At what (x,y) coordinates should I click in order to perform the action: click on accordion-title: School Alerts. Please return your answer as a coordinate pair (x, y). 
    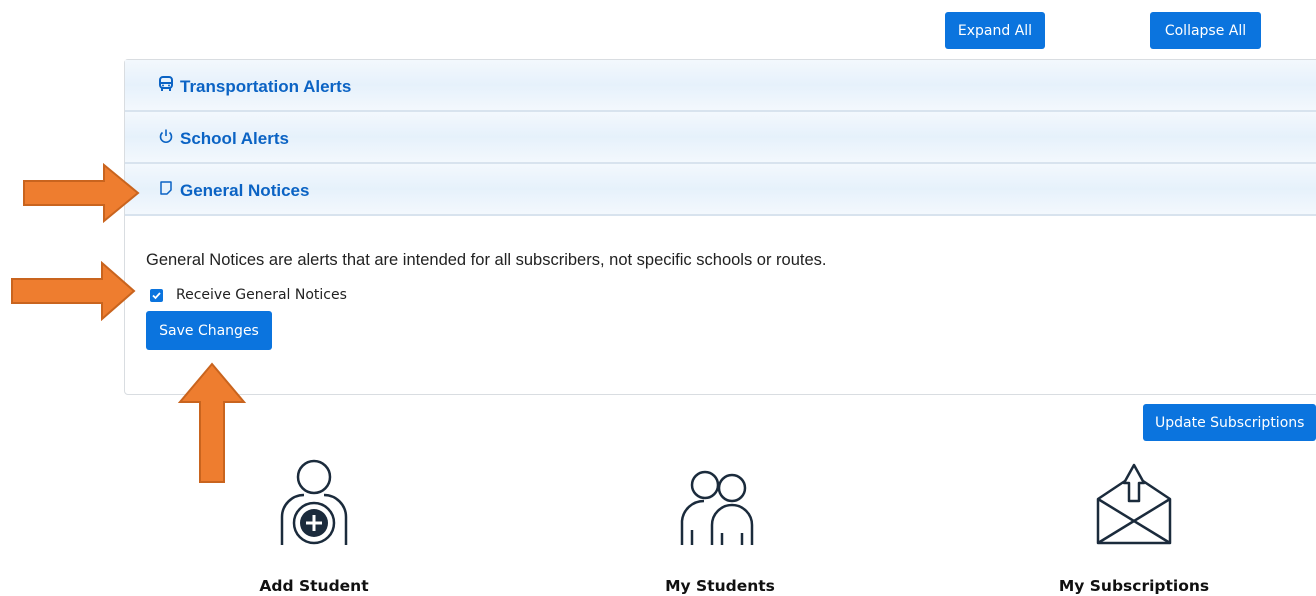
    Looking at the image, I should click on (234, 138).